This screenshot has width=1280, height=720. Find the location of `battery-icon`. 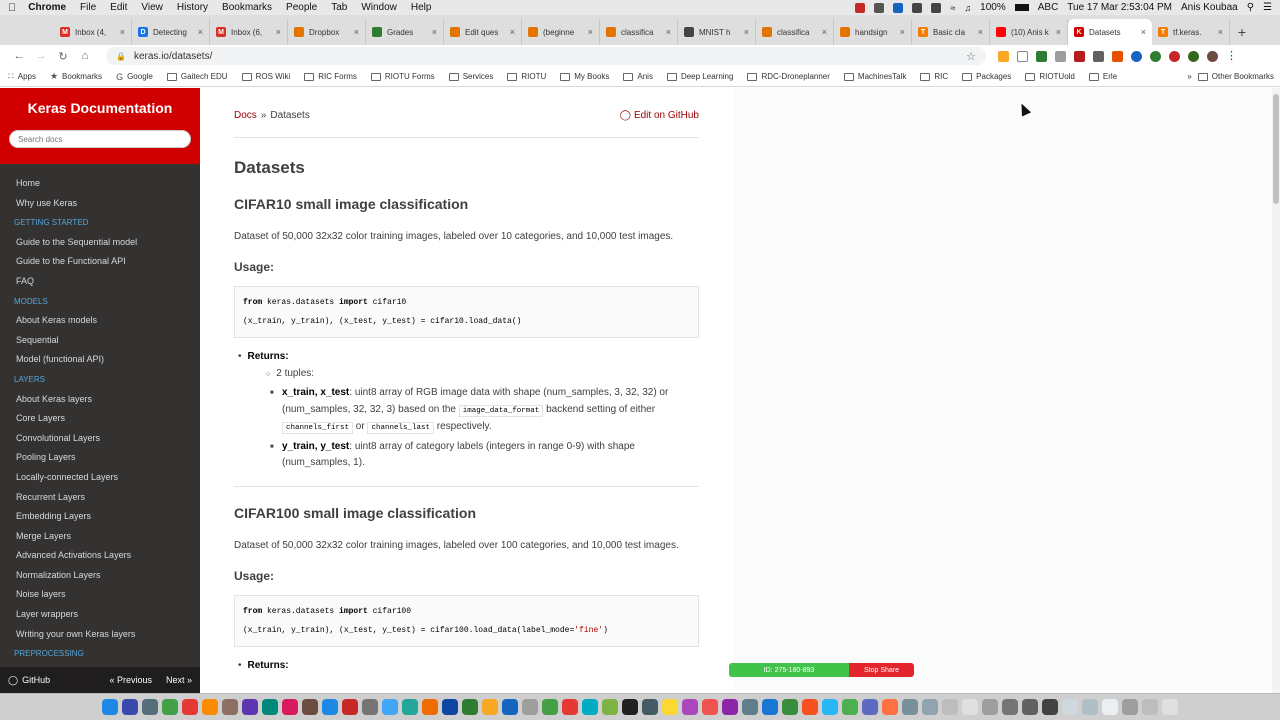

battery-icon is located at coordinates (1021, 7).